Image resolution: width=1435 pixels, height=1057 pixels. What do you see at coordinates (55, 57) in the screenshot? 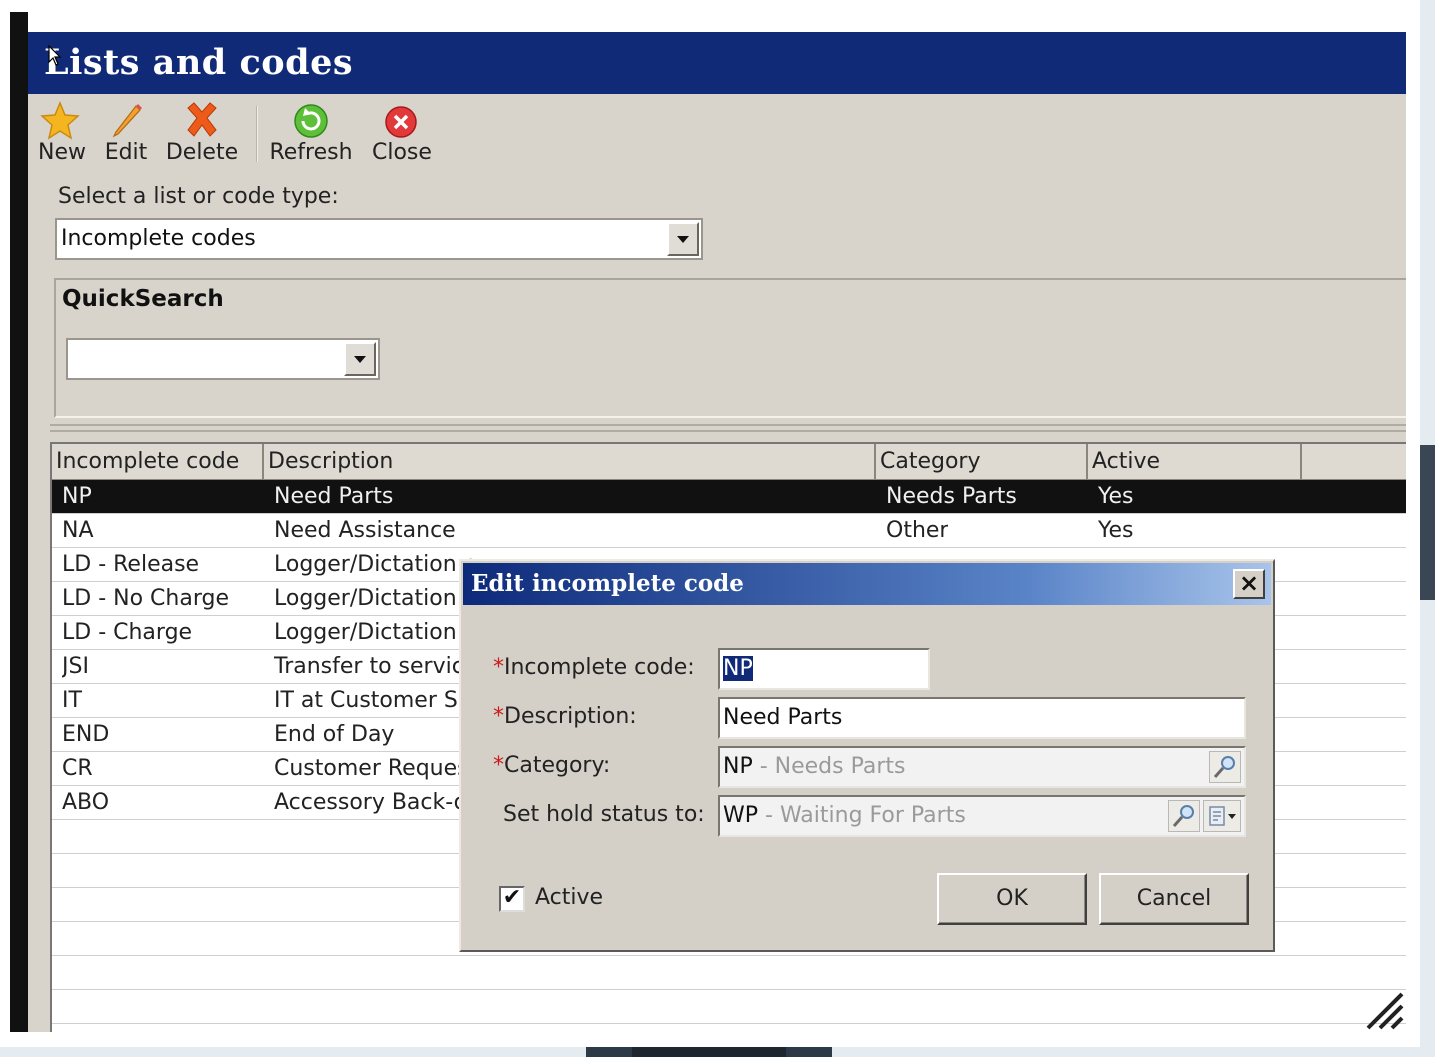
I see `mouse-pointer-icon` at bounding box center [55, 57].